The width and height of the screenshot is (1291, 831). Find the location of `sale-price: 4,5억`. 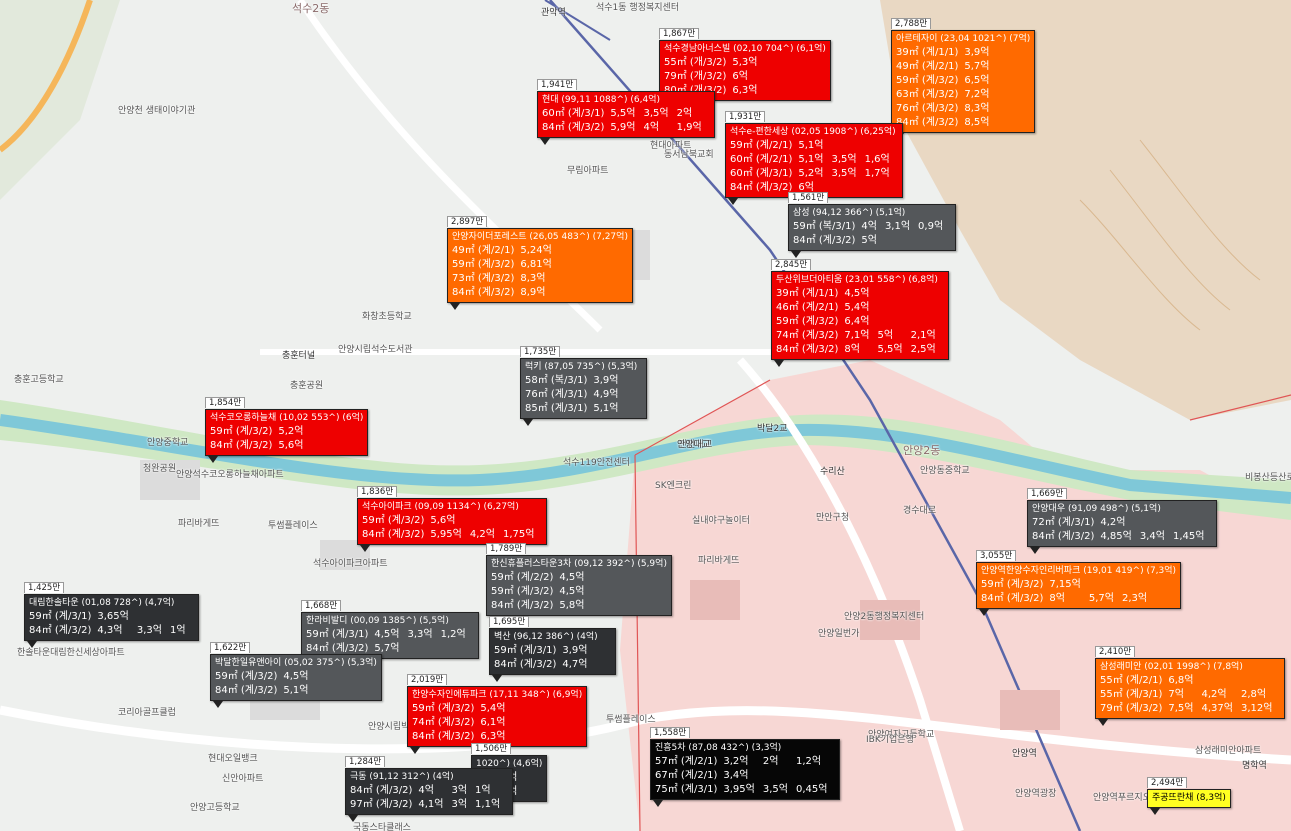

sale-price: 4,5억 is located at coordinates (572, 577).